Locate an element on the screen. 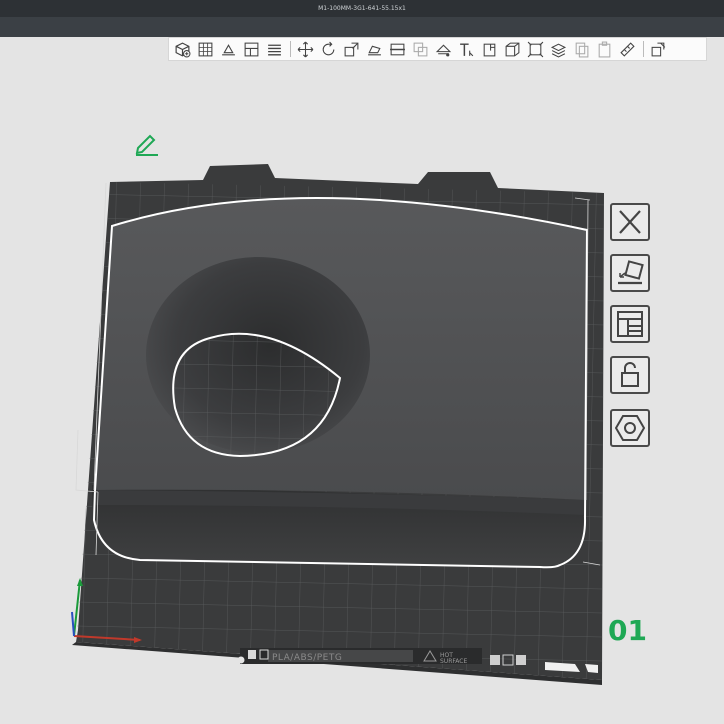 The width and height of the screenshot is (724, 724). hex-nut-icon is located at coordinates (630, 428).